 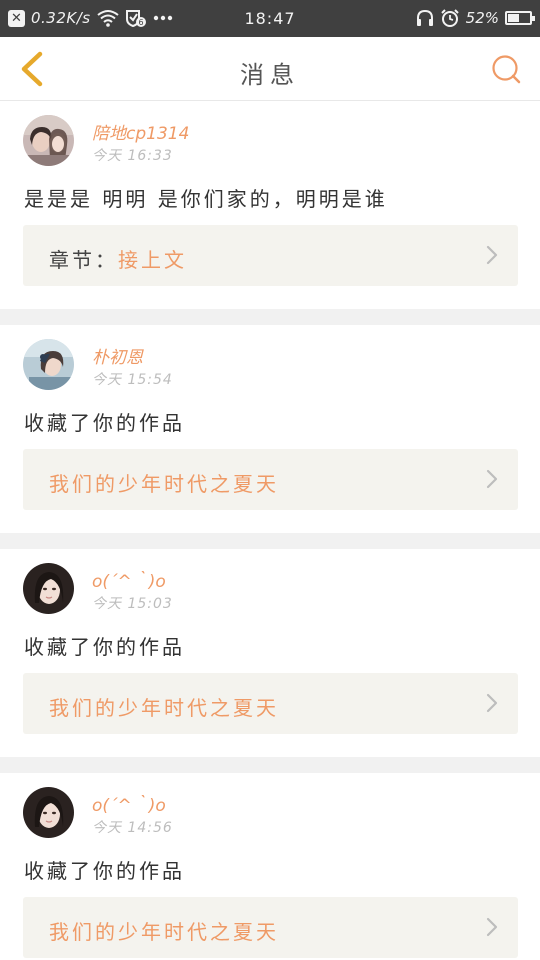 I want to click on timestamp: 今天 16:33, so click(x=132, y=156).